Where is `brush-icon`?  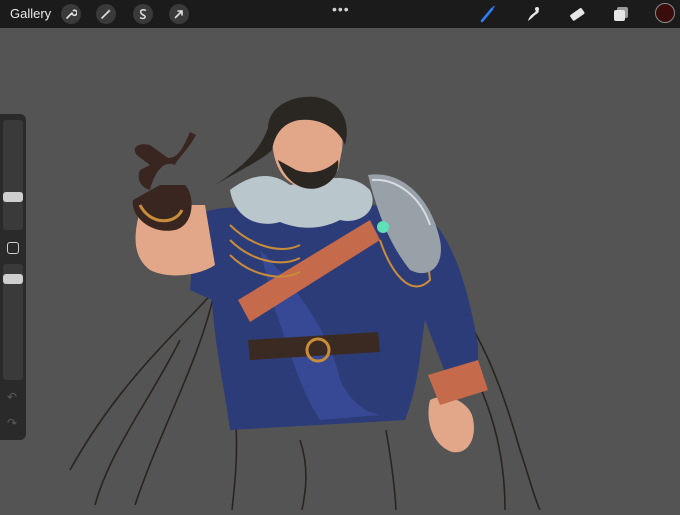 brush-icon is located at coordinates (488, 14).